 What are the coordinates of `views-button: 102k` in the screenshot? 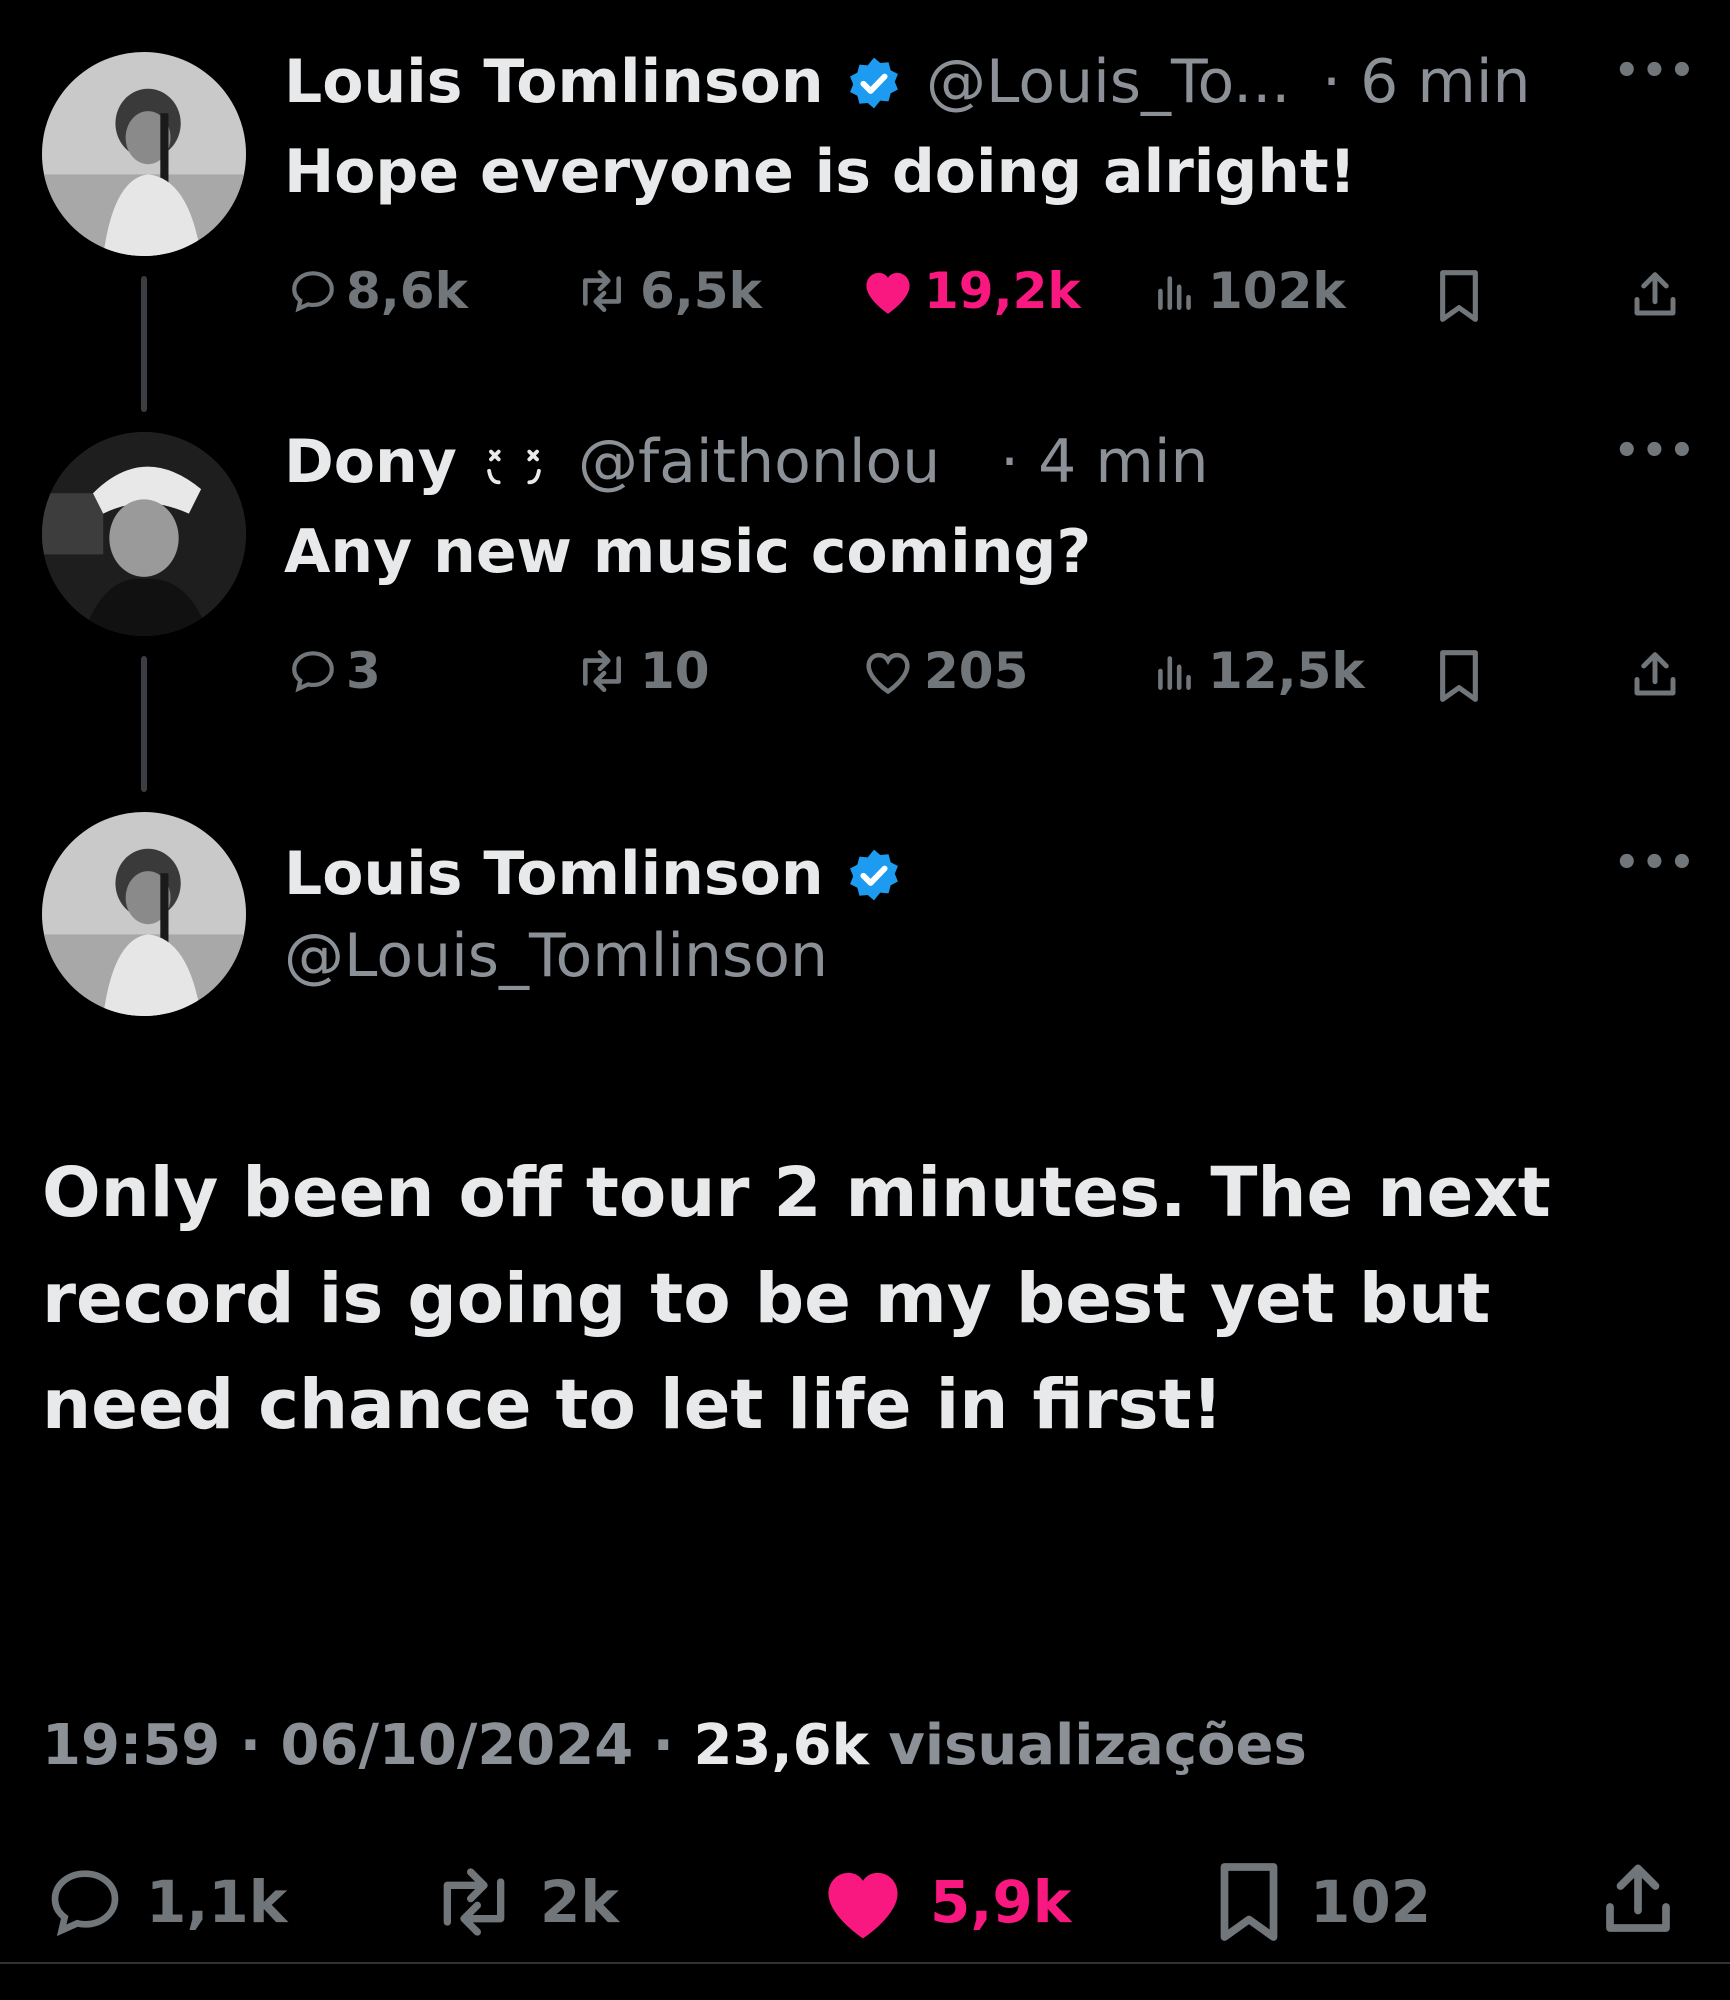 It's located at (1248, 291).